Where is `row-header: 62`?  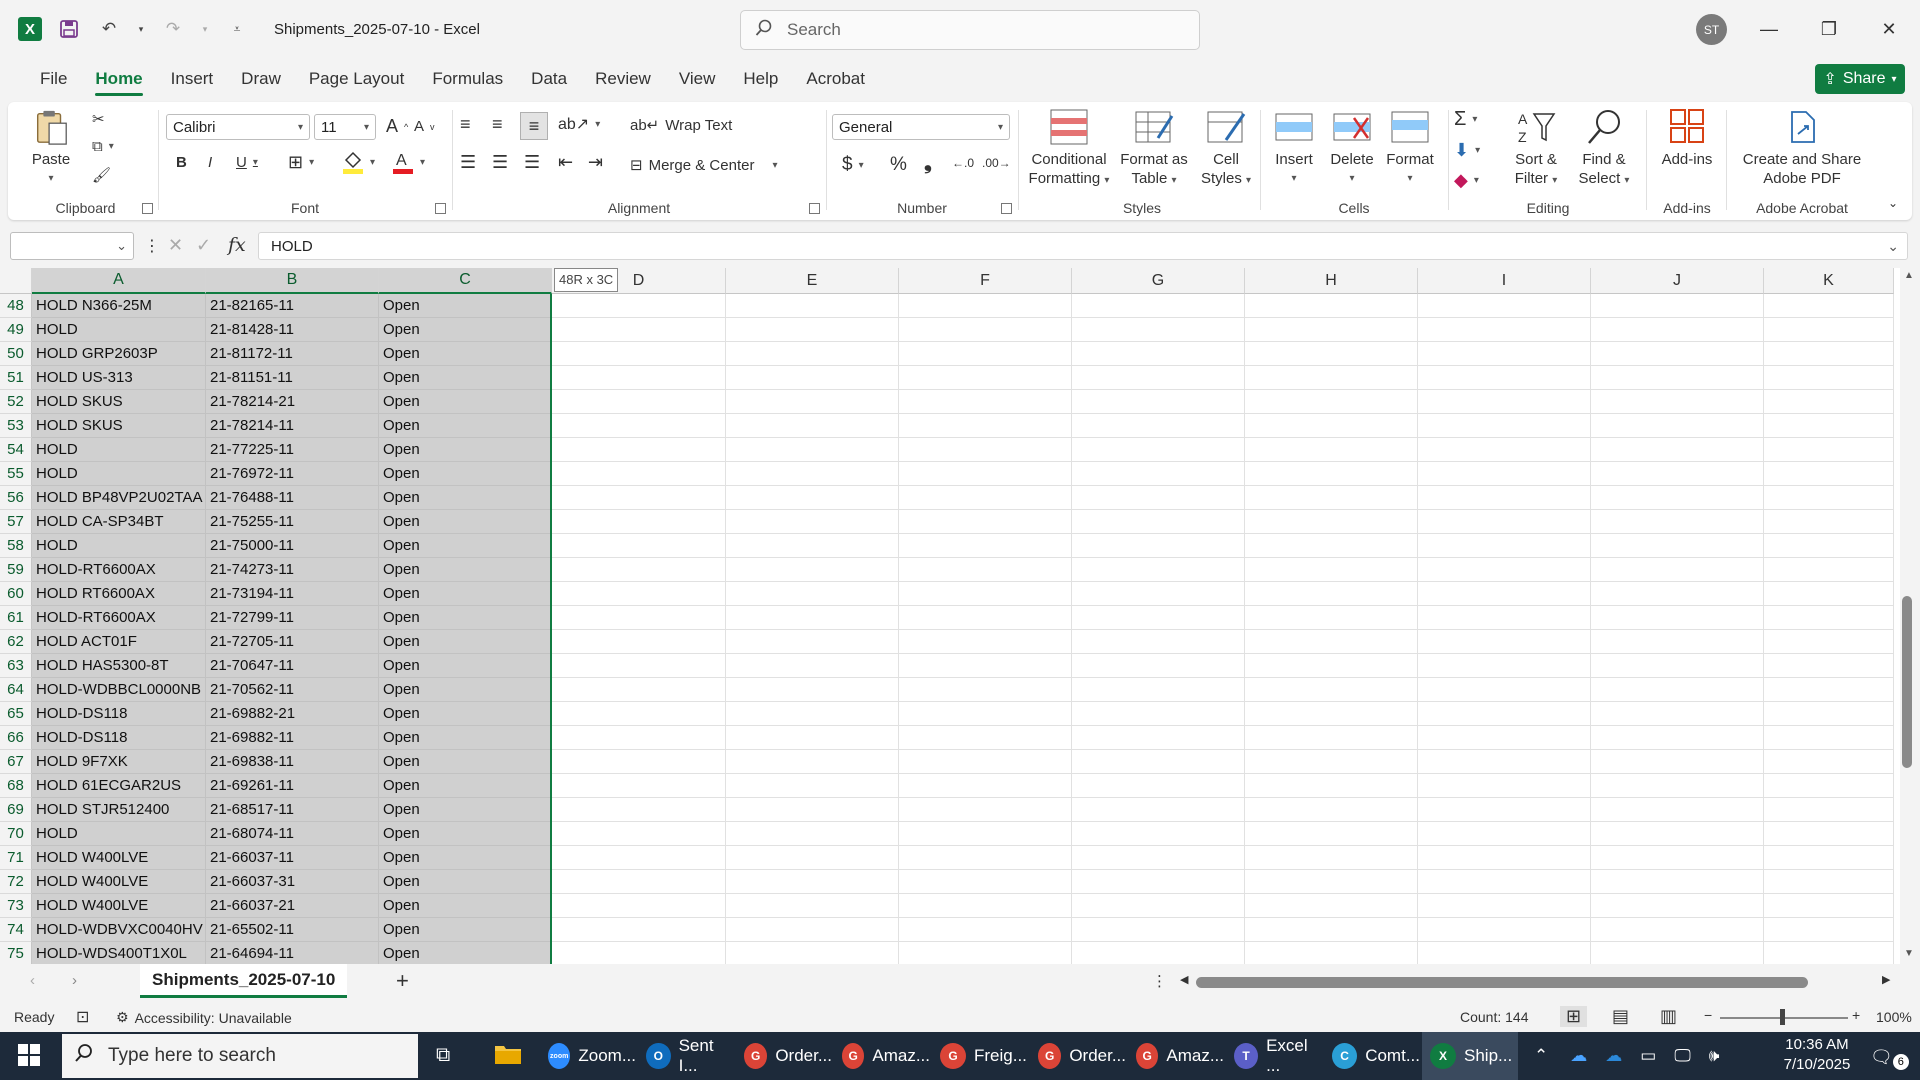
row-header: 62 is located at coordinates (16, 642).